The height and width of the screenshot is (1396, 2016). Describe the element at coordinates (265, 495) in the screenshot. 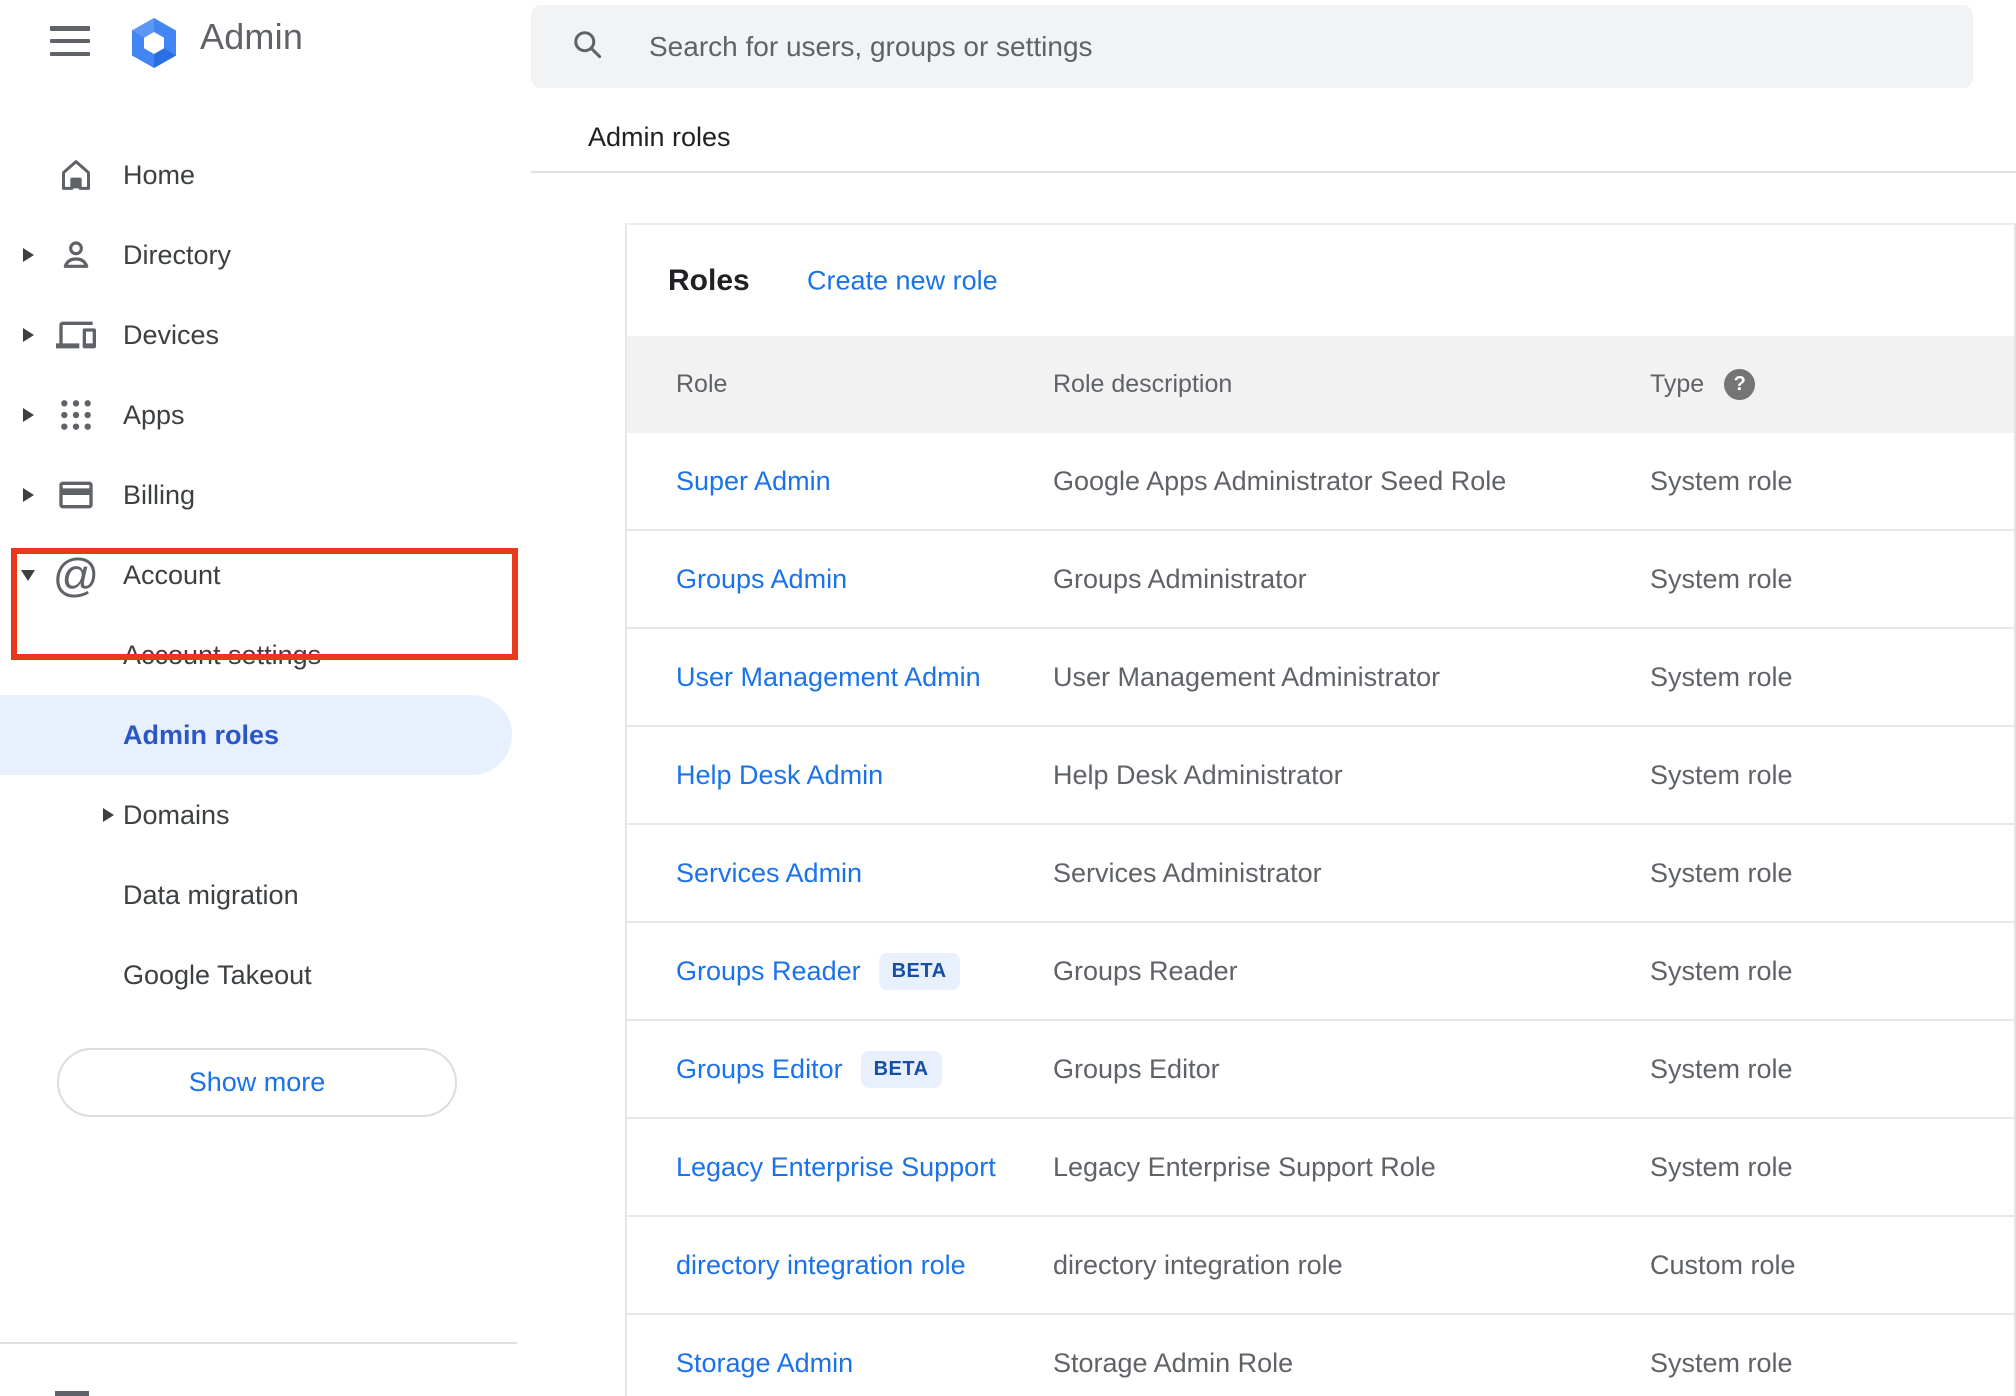

I see `sidebar-item-billing: Billing` at that location.